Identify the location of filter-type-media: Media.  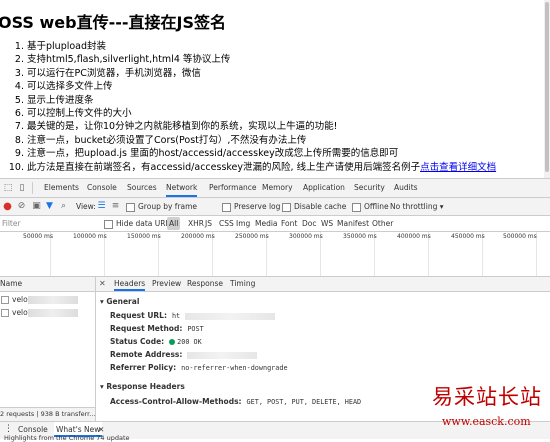
(266, 223).